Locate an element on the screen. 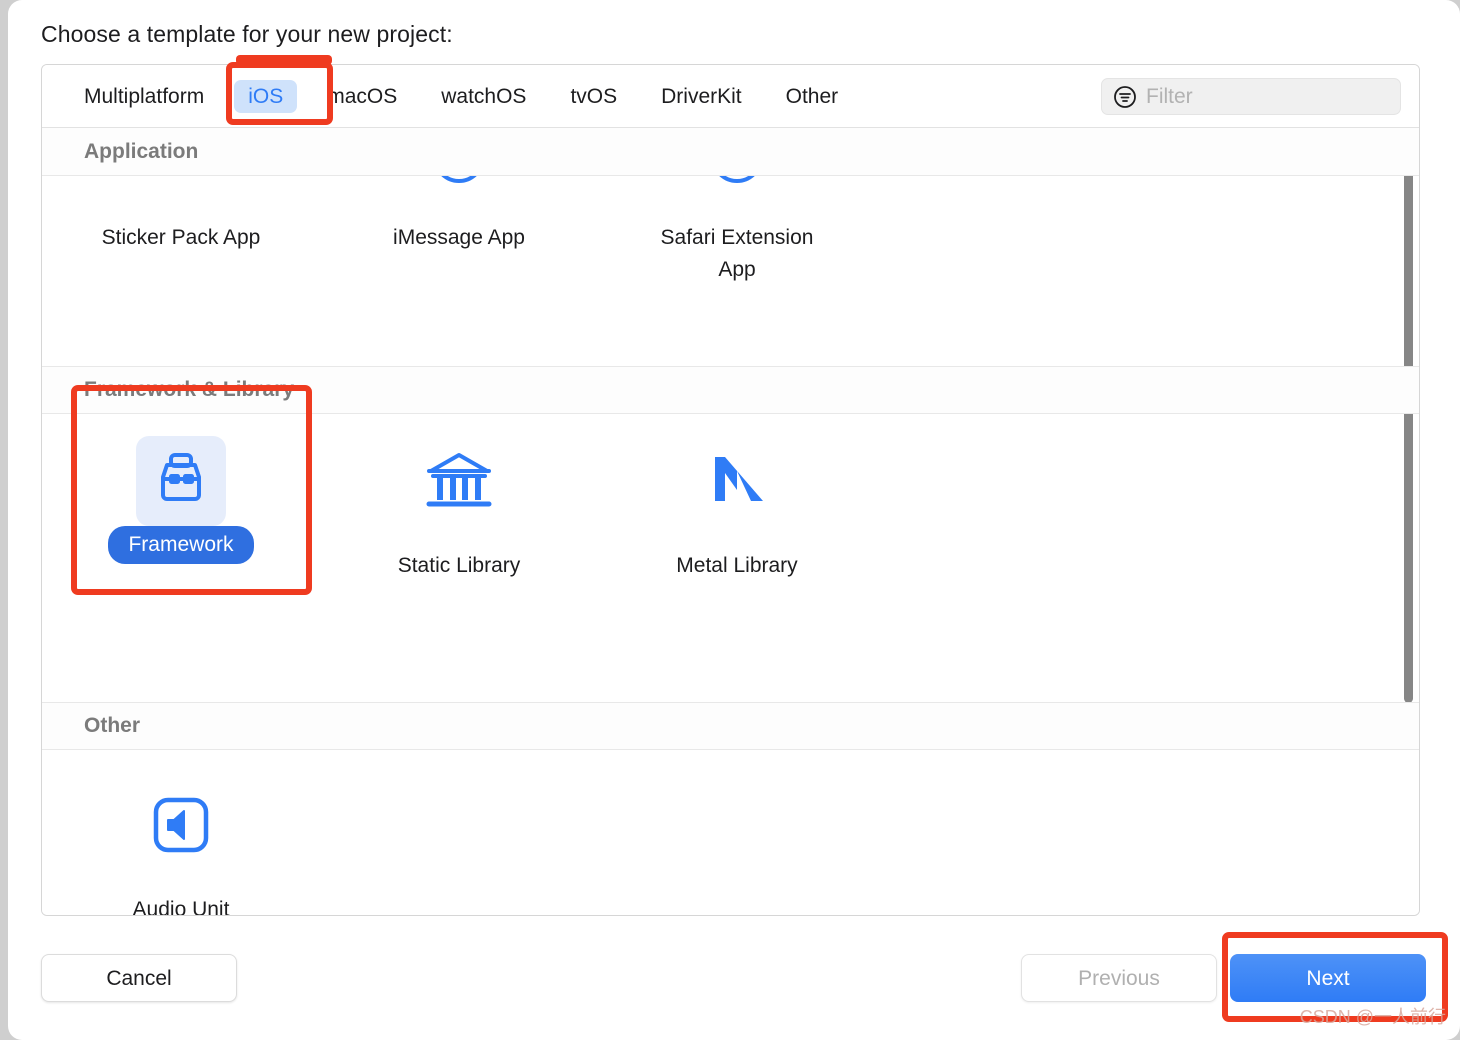 The image size is (1460, 1040). tab-multiplatform: Multiplatform is located at coordinates (144, 96).